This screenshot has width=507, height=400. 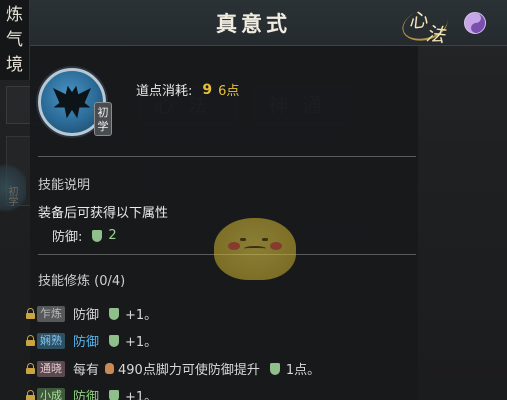 What do you see at coordinates (227, 156) in the screenshot?
I see `divider` at bounding box center [227, 156].